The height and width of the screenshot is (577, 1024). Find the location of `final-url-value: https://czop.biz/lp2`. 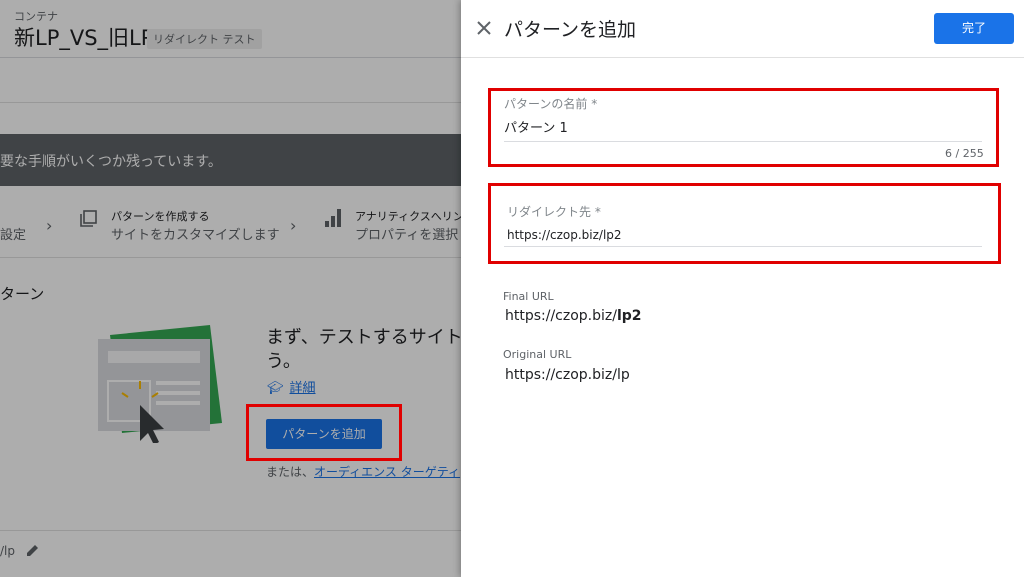

final-url-value: https://czop.biz/lp2 is located at coordinates (573, 316).